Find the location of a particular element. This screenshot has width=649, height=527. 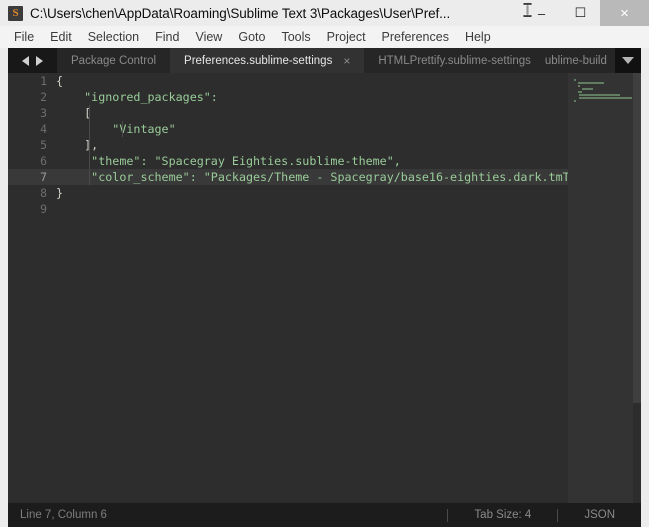

minimap-viewport is located at coordinates (600, 296).